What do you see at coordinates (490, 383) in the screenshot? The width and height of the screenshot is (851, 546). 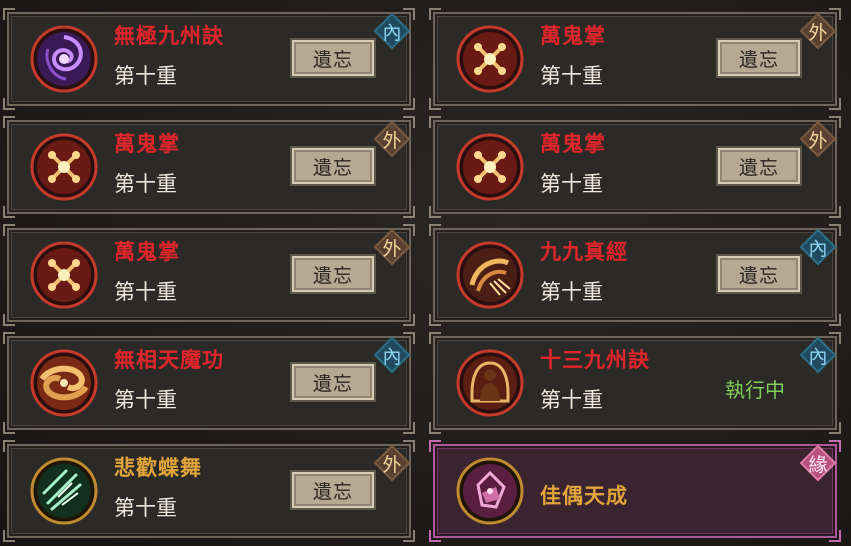 I see `meditating-figure-icon` at bounding box center [490, 383].